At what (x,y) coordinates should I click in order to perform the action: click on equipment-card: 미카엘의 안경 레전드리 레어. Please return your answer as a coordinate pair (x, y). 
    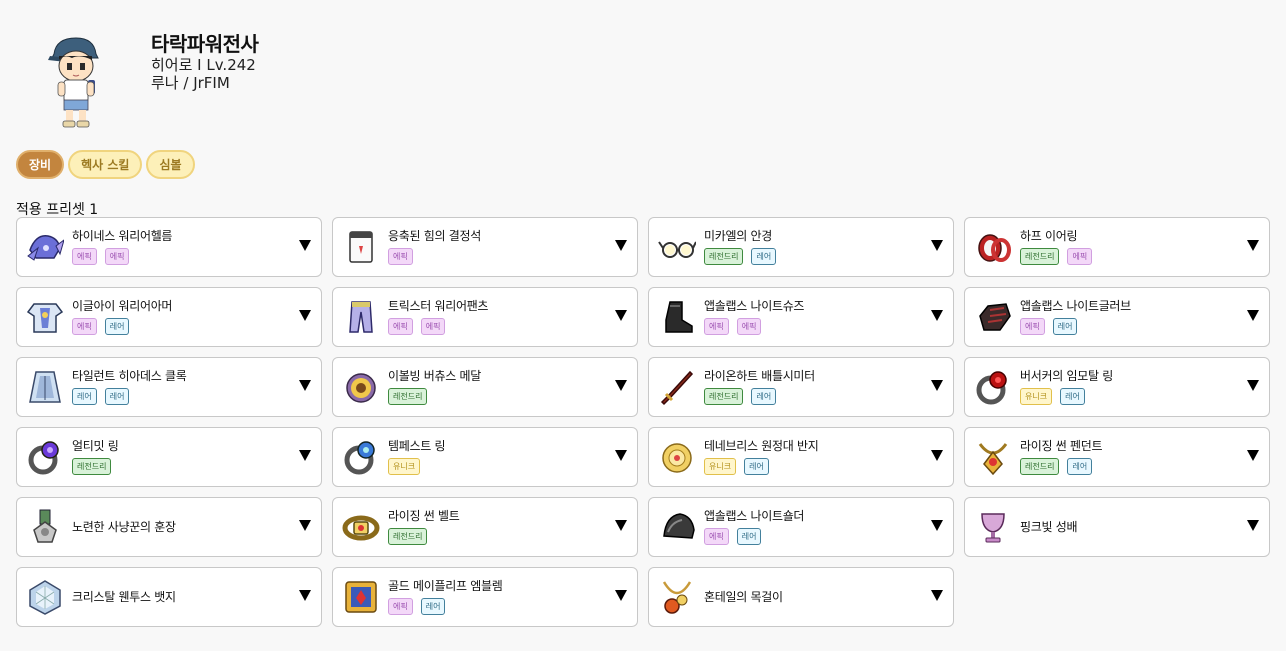
    Looking at the image, I should click on (801, 247).